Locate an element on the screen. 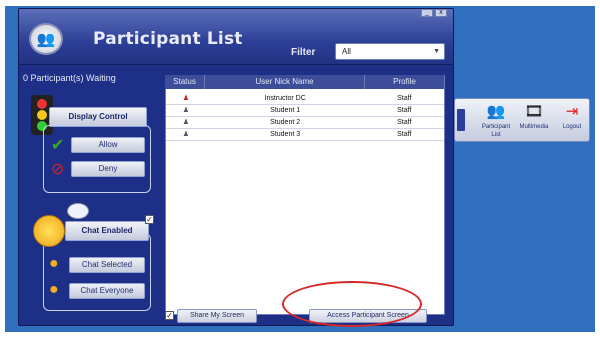  share-my-screen-button: Share My Screen is located at coordinates (217, 316).